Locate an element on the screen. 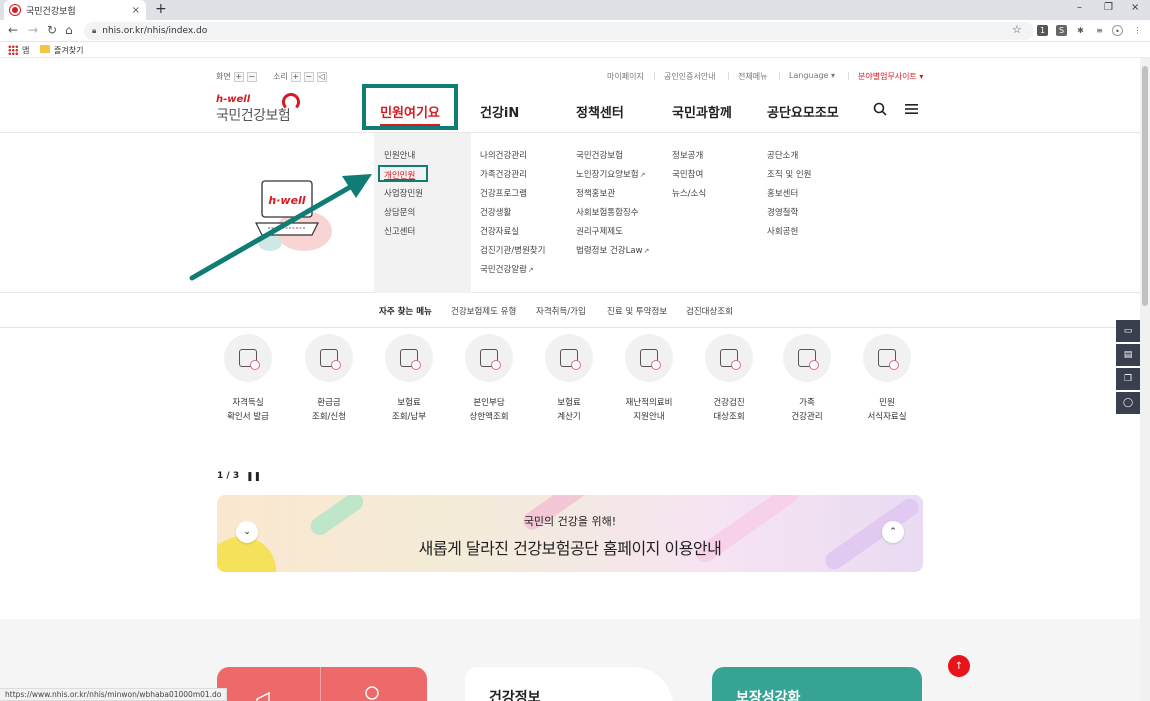 The image size is (1150, 701). bookmark-star-icon: ☆ is located at coordinates (1017, 29).